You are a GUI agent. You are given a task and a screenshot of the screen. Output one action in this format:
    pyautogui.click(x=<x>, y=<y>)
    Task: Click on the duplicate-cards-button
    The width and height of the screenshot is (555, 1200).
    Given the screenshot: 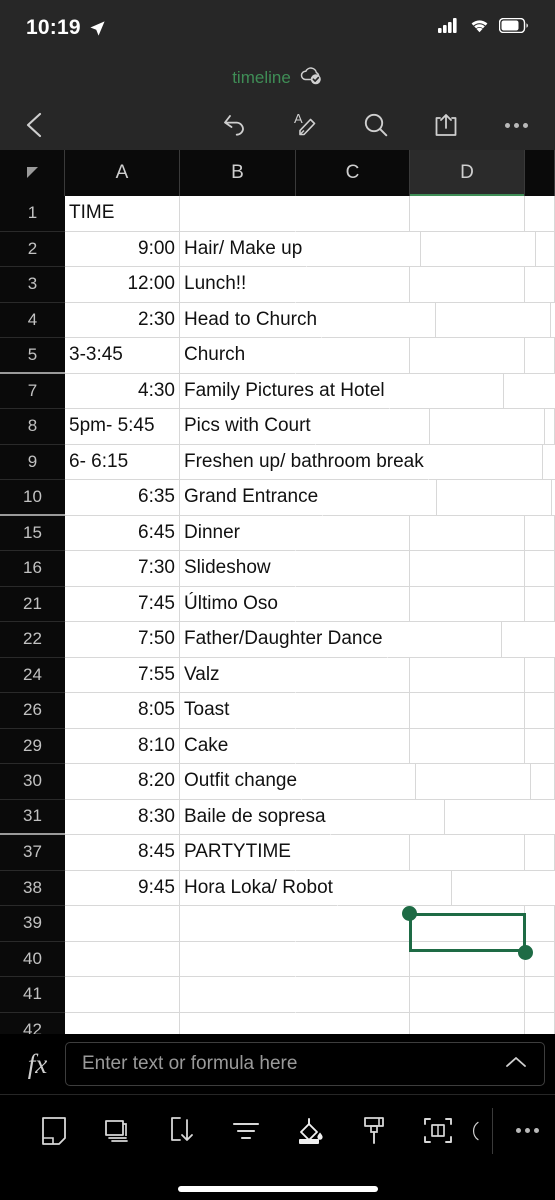 What is the action you would take?
    pyautogui.click(x=118, y=1131)
    